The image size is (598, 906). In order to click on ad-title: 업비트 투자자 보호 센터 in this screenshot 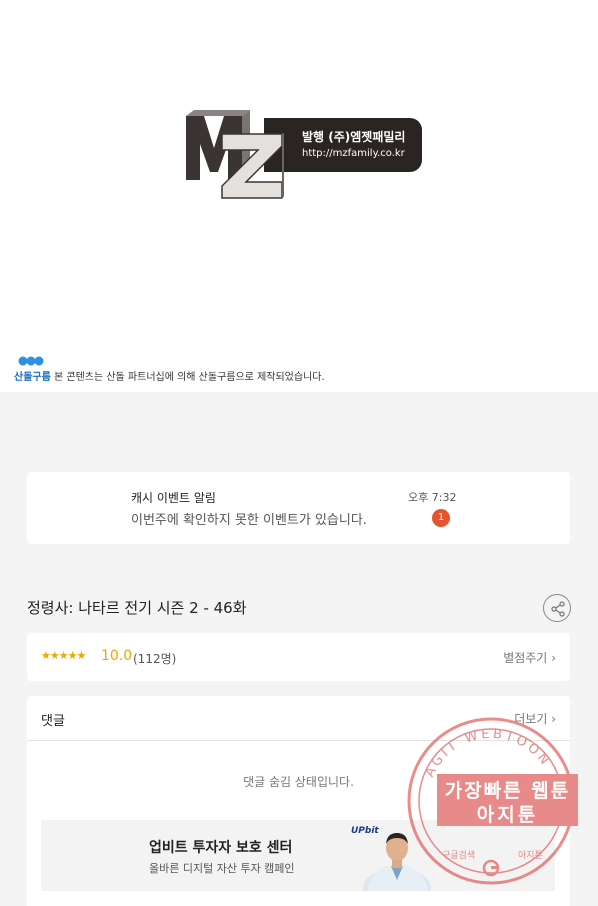, I will do `click(221, 848)`.